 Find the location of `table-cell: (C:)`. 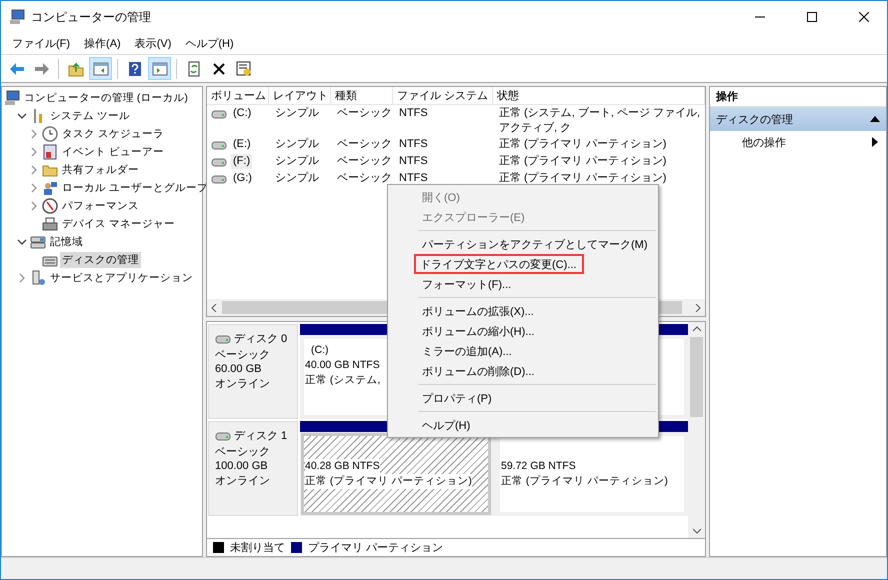

table-cell: (C:) is located at coordinates (242, 113).